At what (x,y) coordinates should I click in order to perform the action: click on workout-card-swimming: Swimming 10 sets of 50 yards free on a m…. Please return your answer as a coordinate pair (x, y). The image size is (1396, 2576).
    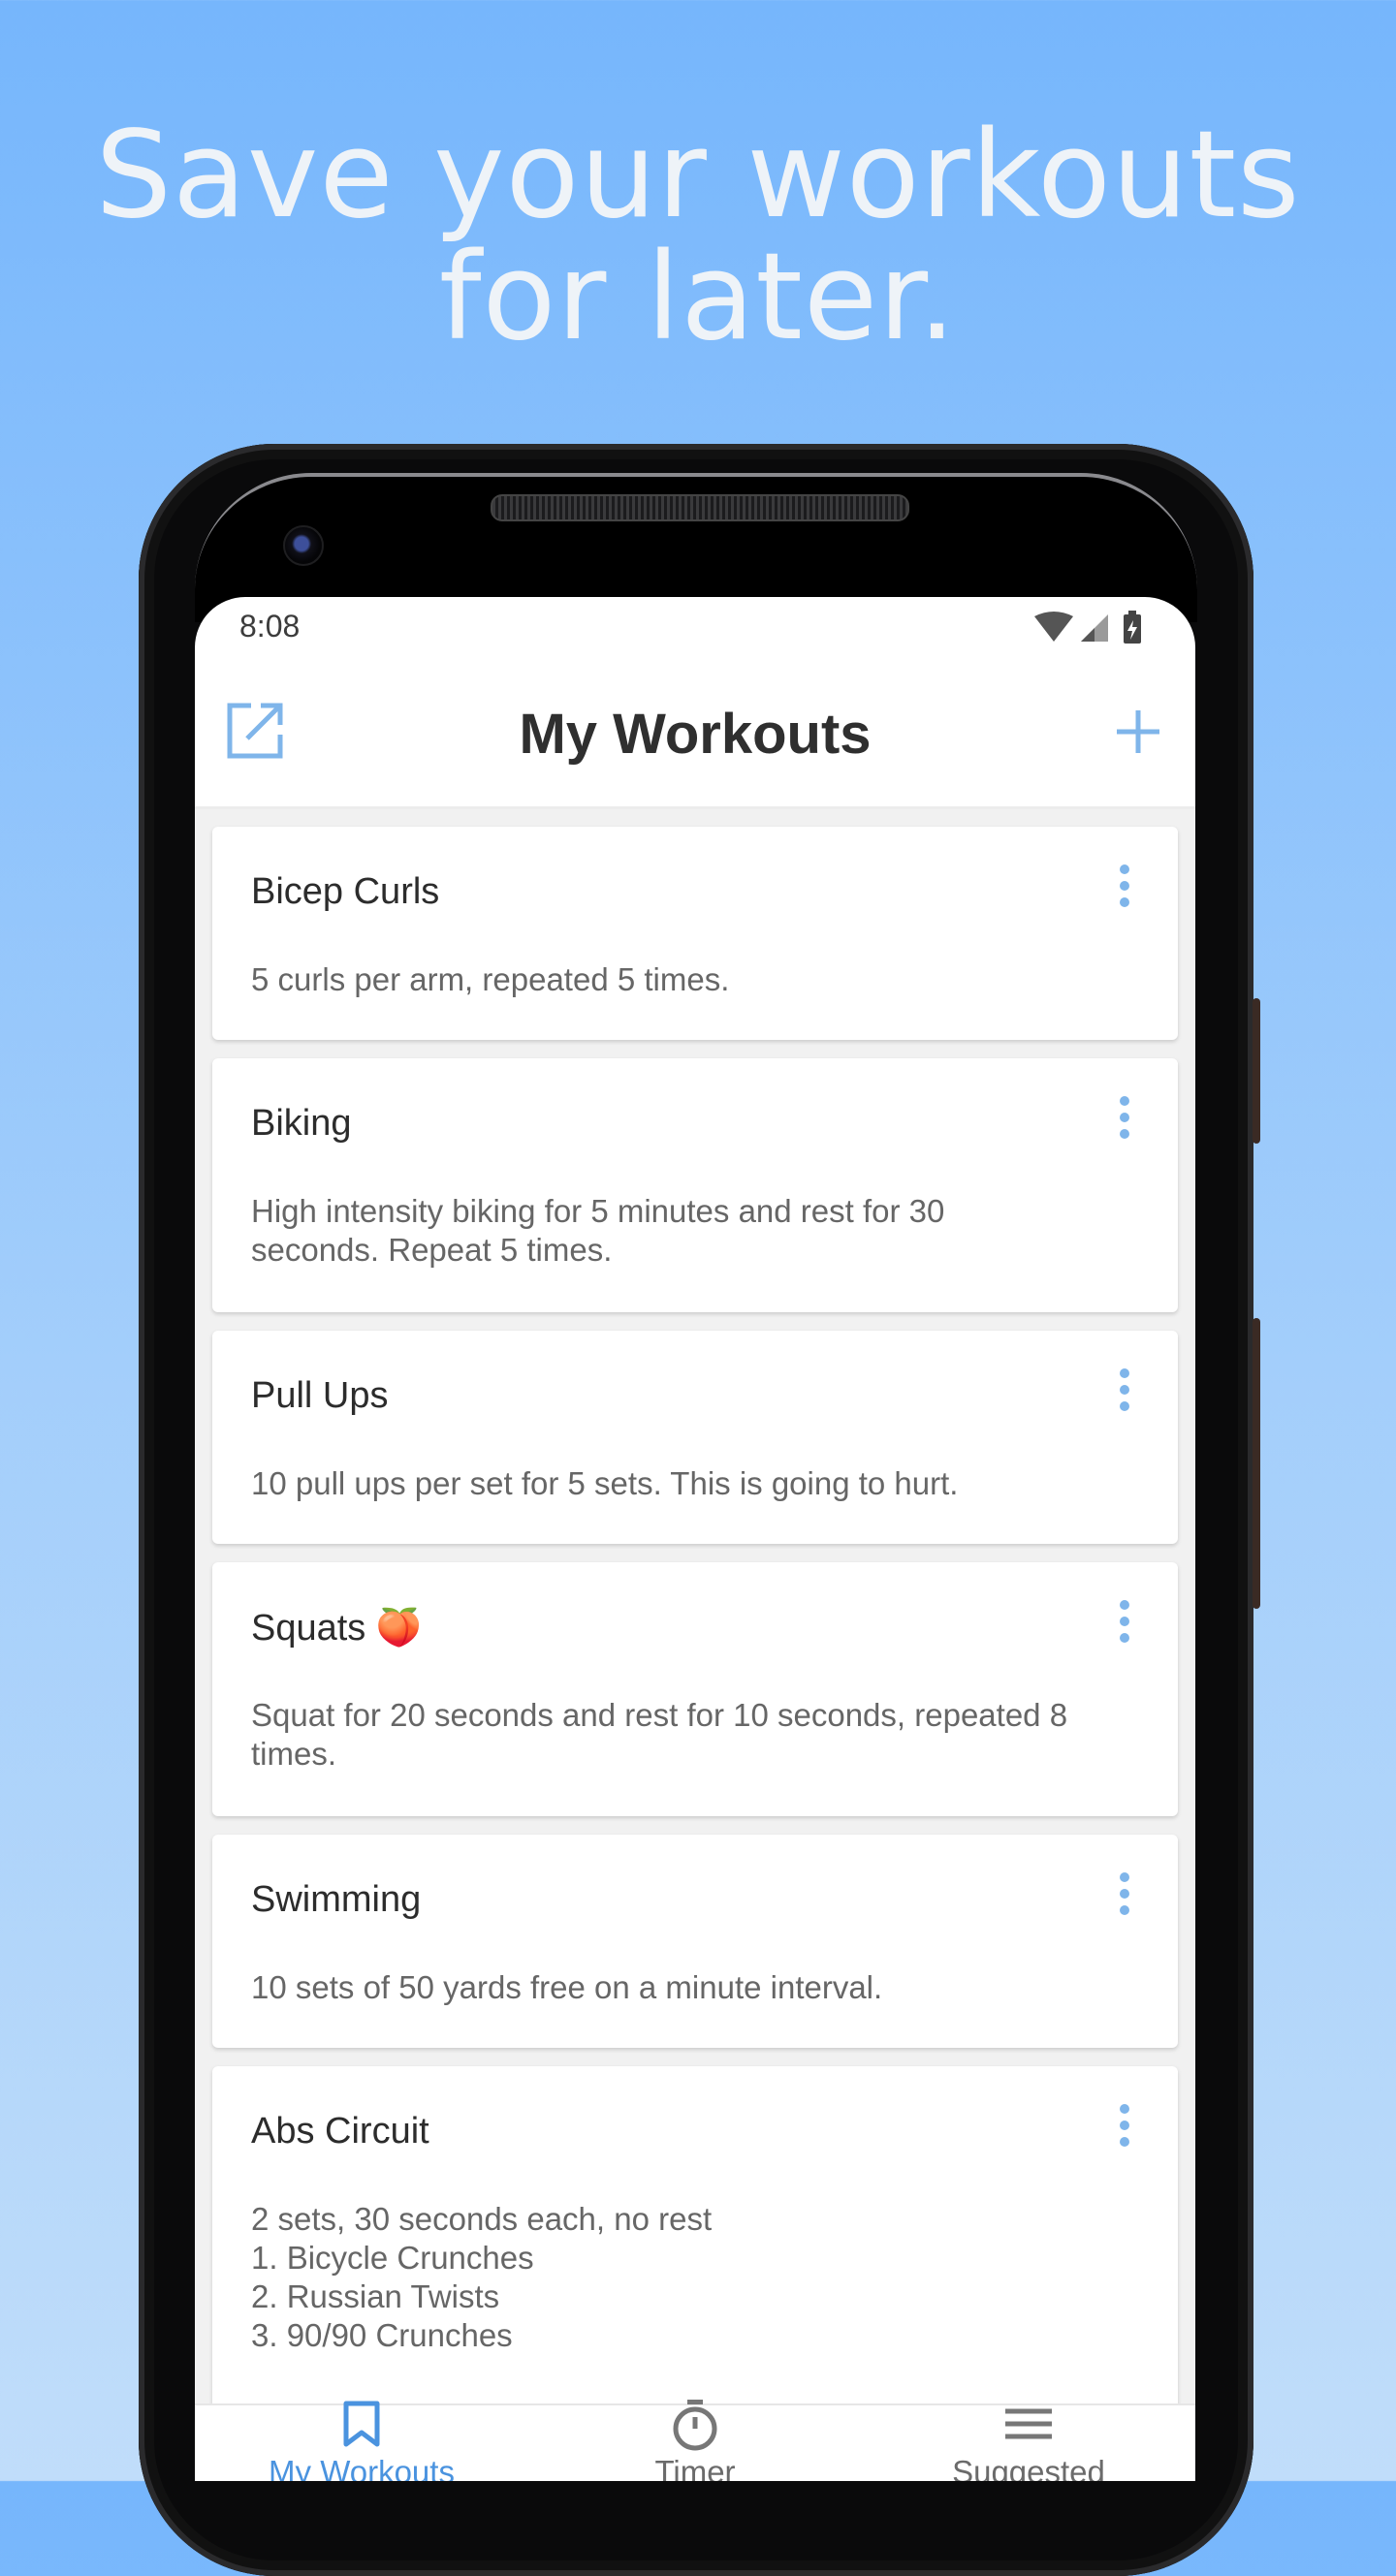
    Looking at the image, I should click on (695, 1941).